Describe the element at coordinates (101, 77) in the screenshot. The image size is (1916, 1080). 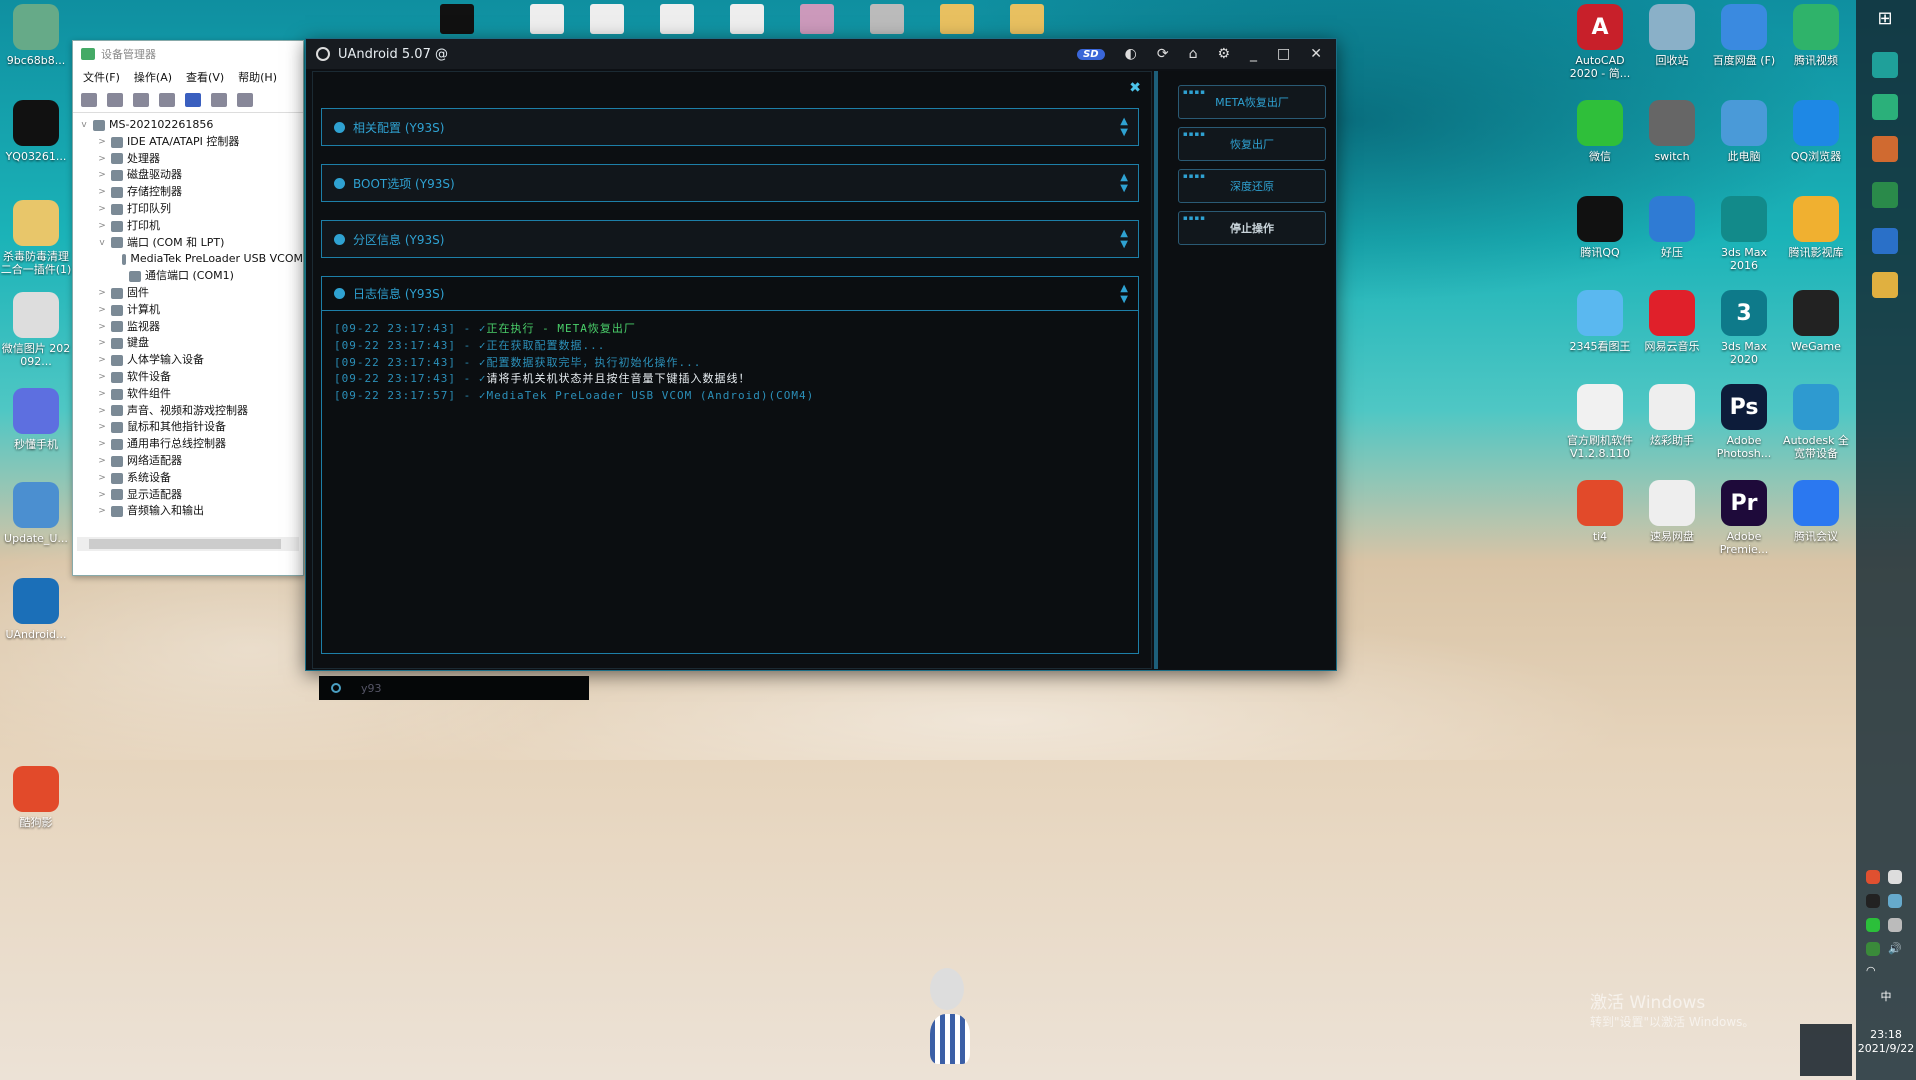
I see `menu-item: 文件(F)` at that location.